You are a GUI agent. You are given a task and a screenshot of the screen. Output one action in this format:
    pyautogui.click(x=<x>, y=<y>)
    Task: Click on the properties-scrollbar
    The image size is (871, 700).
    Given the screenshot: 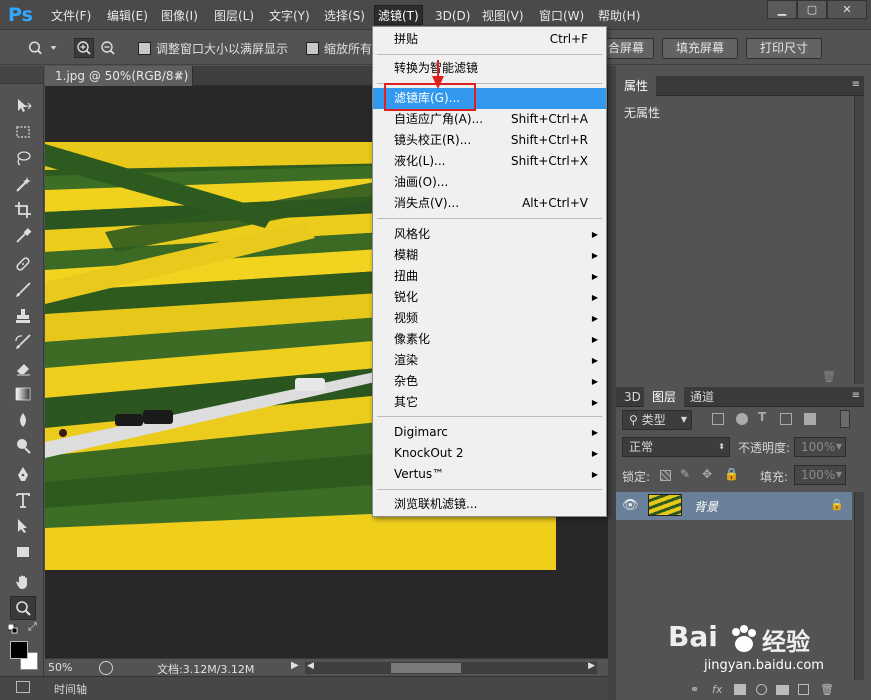 What is the action you would take?
    pyautogui.click(x=859, y=240)
    